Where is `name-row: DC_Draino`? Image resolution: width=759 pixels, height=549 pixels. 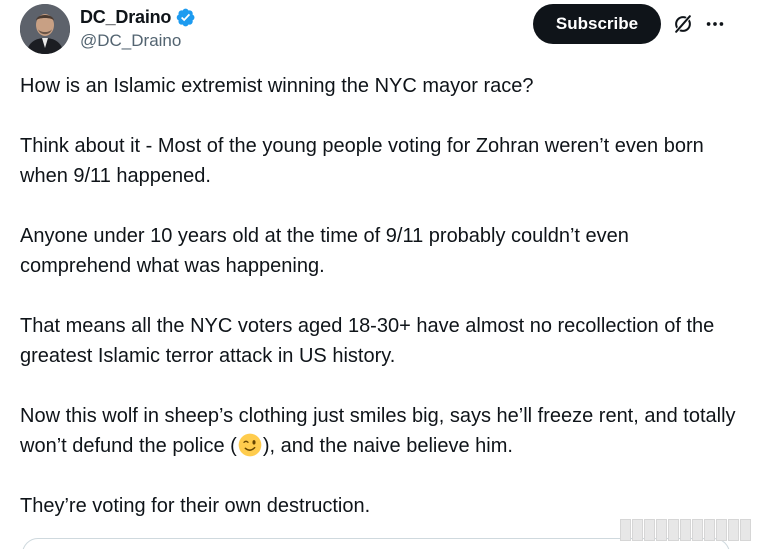
name-row: DC_Draino is located at coordinates (138, 17).